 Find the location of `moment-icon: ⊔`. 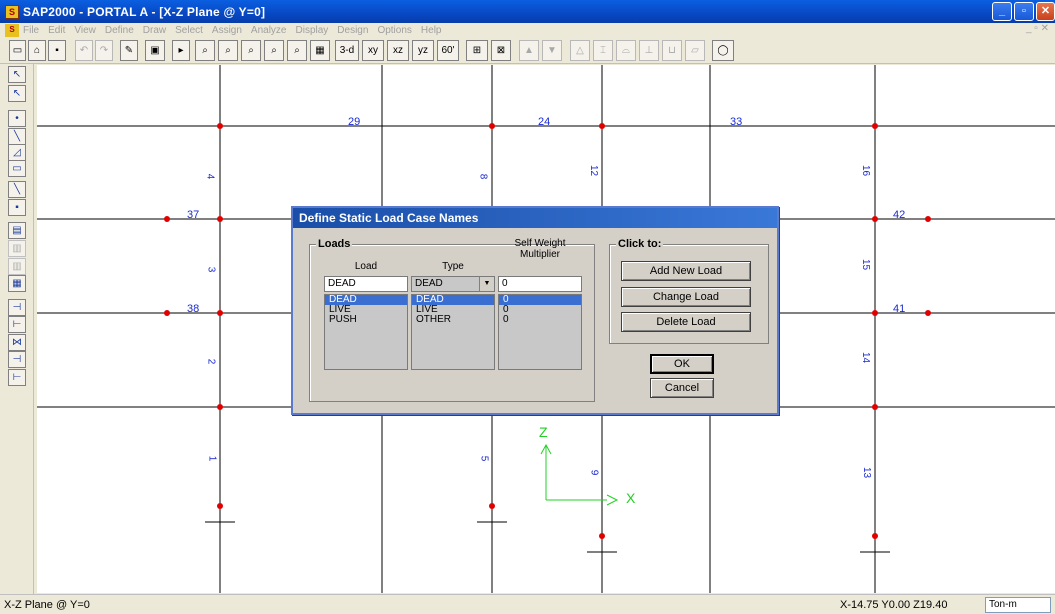

moment-icon: ⊔ is located at coordinates (672, 50).